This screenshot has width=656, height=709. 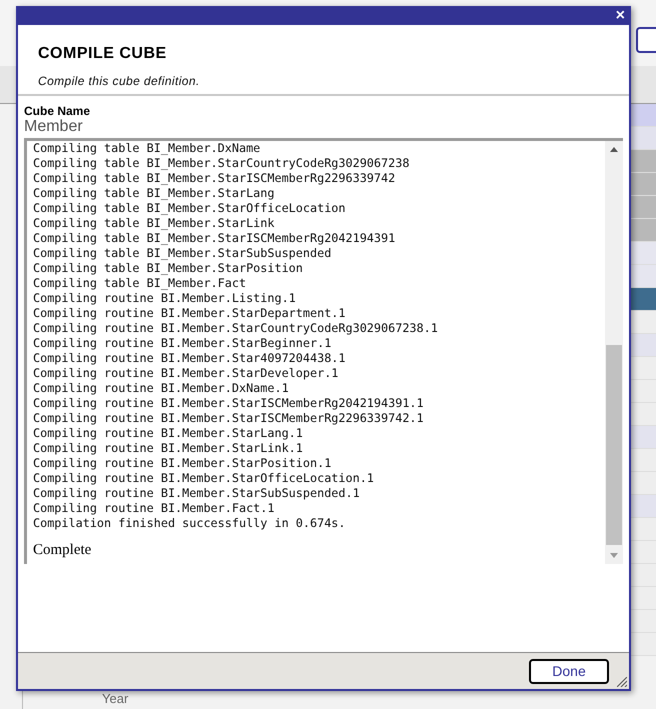 I want to click on done-button: Done, so click(x=569, y=671).